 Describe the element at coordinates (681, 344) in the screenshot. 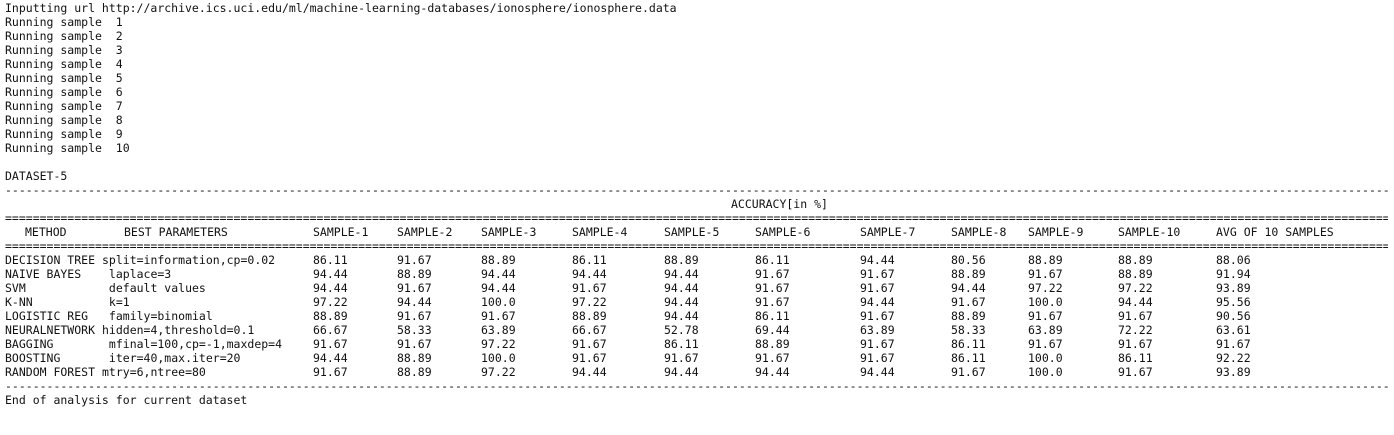

I see `row-sample-5: 86.11` at that location.